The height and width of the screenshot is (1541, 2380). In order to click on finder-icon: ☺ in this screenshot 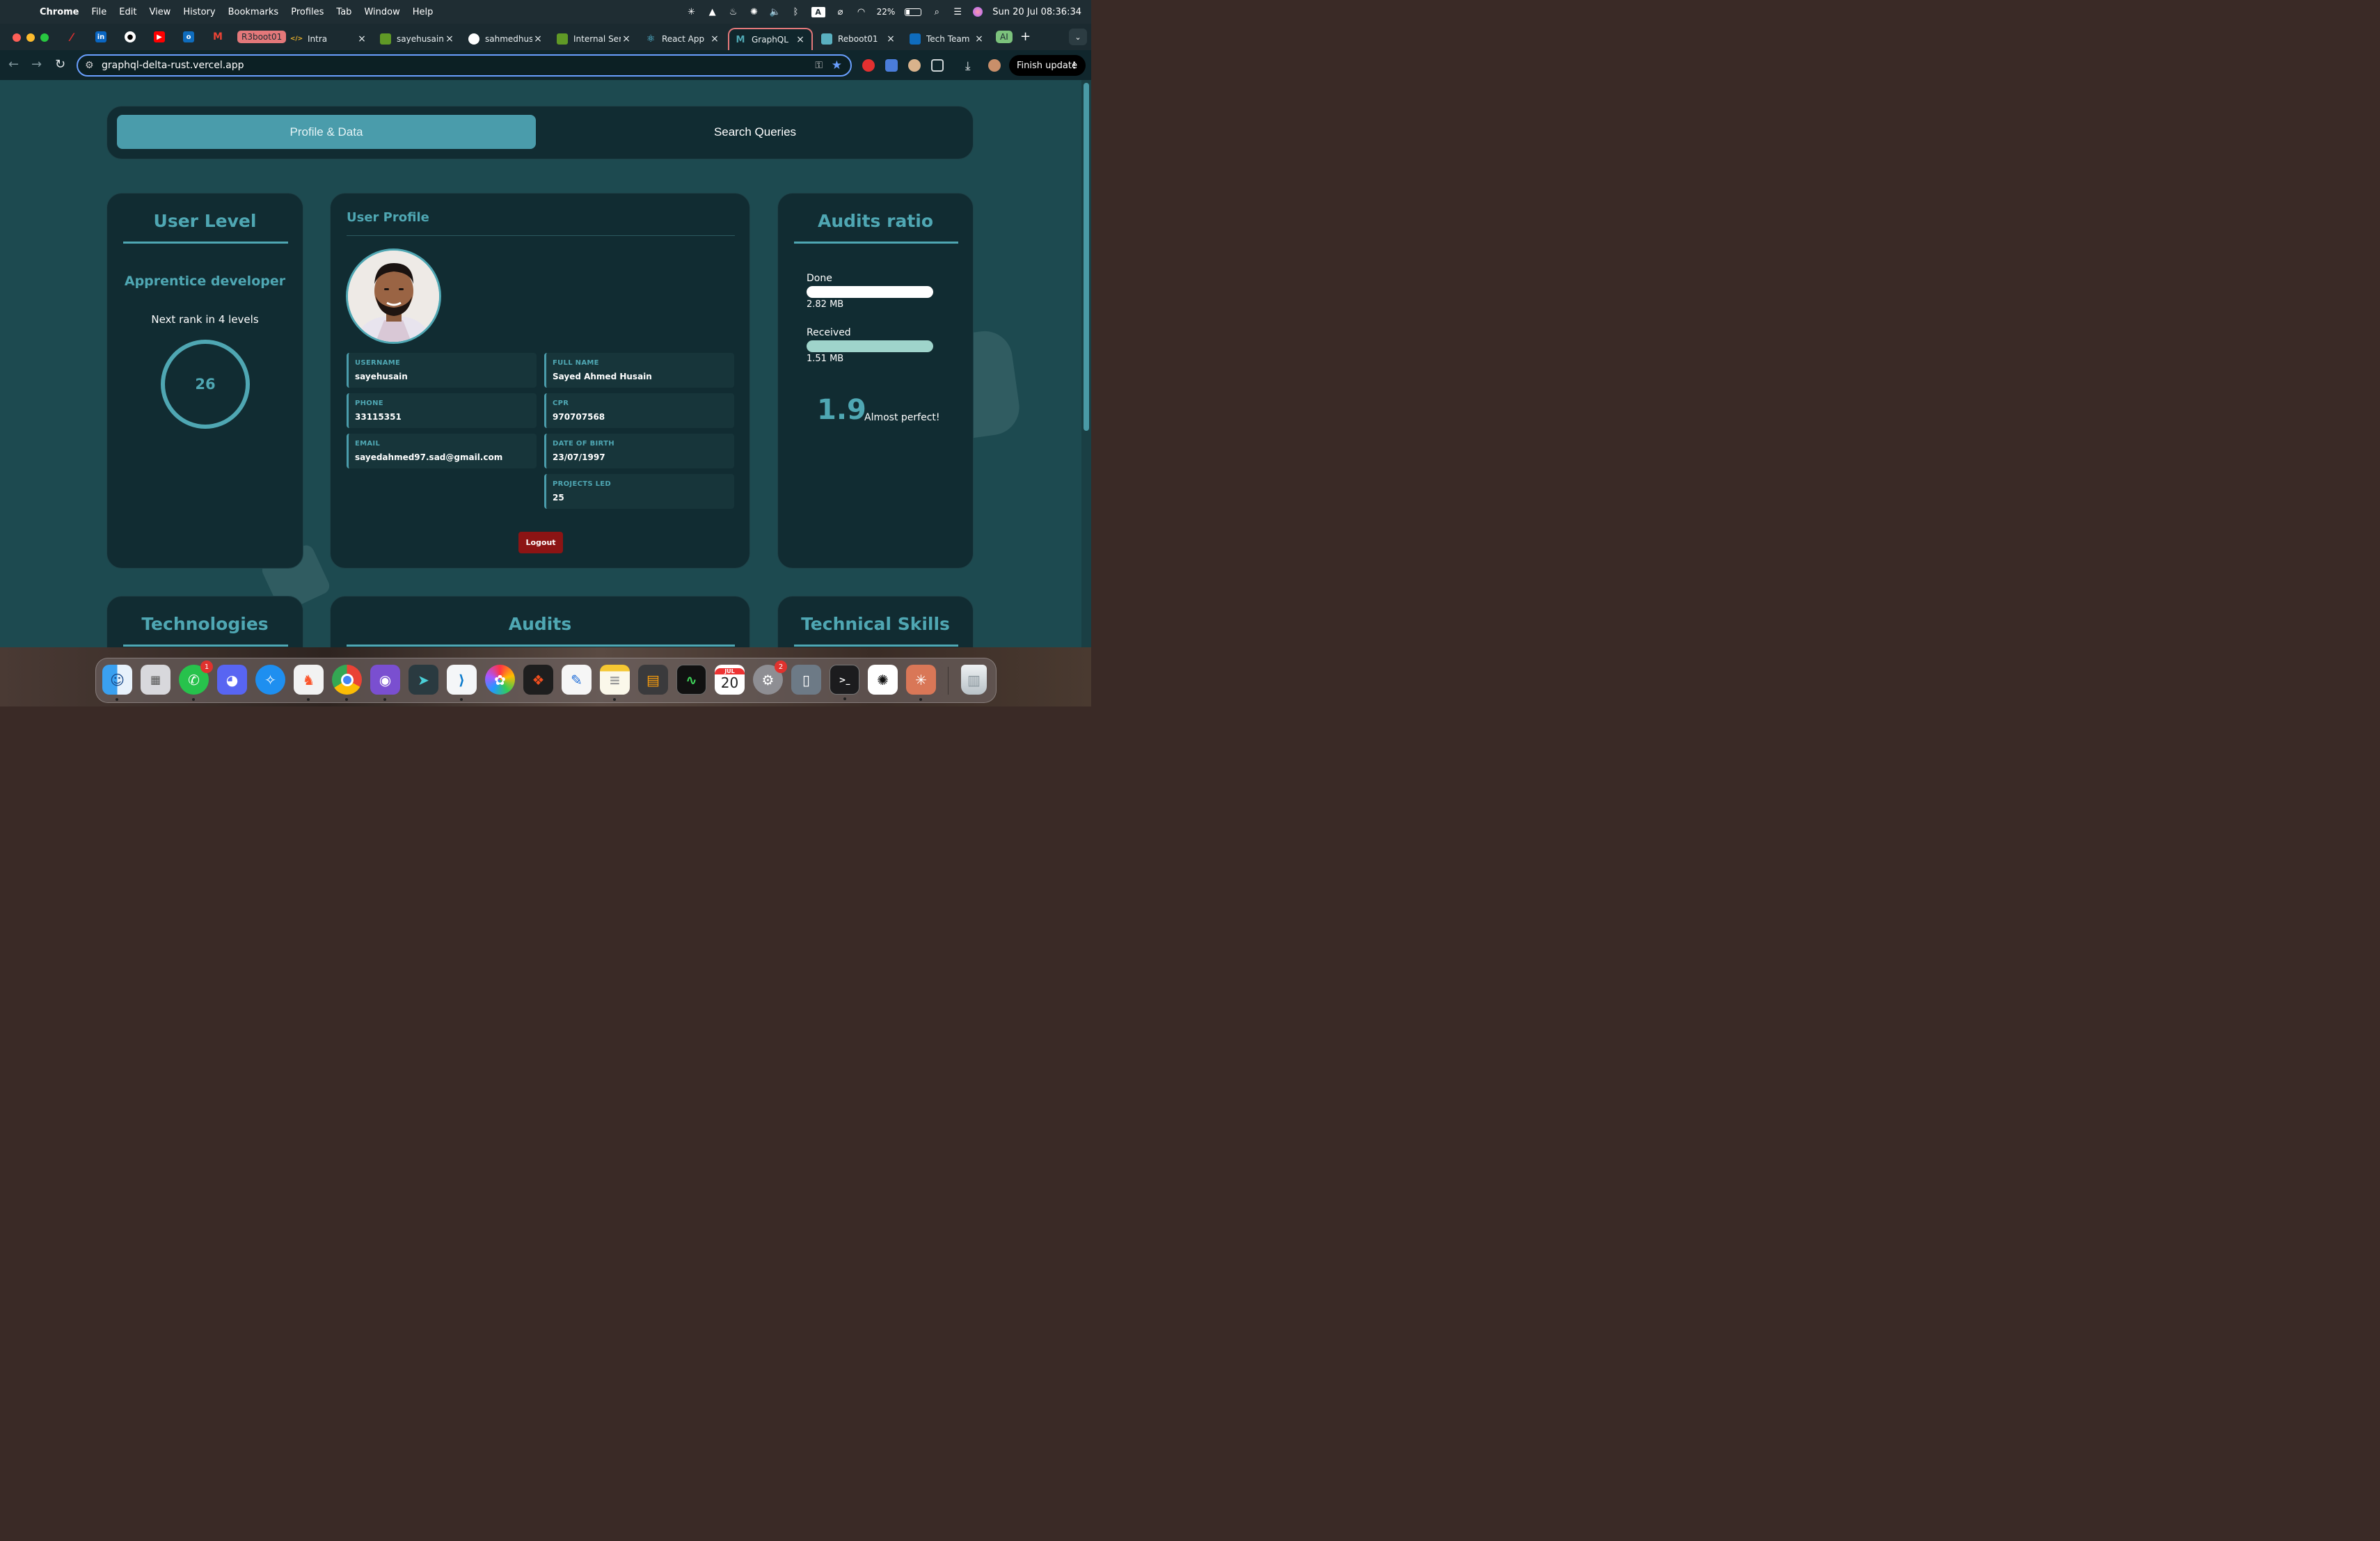, I will do `click(117, 683)`.